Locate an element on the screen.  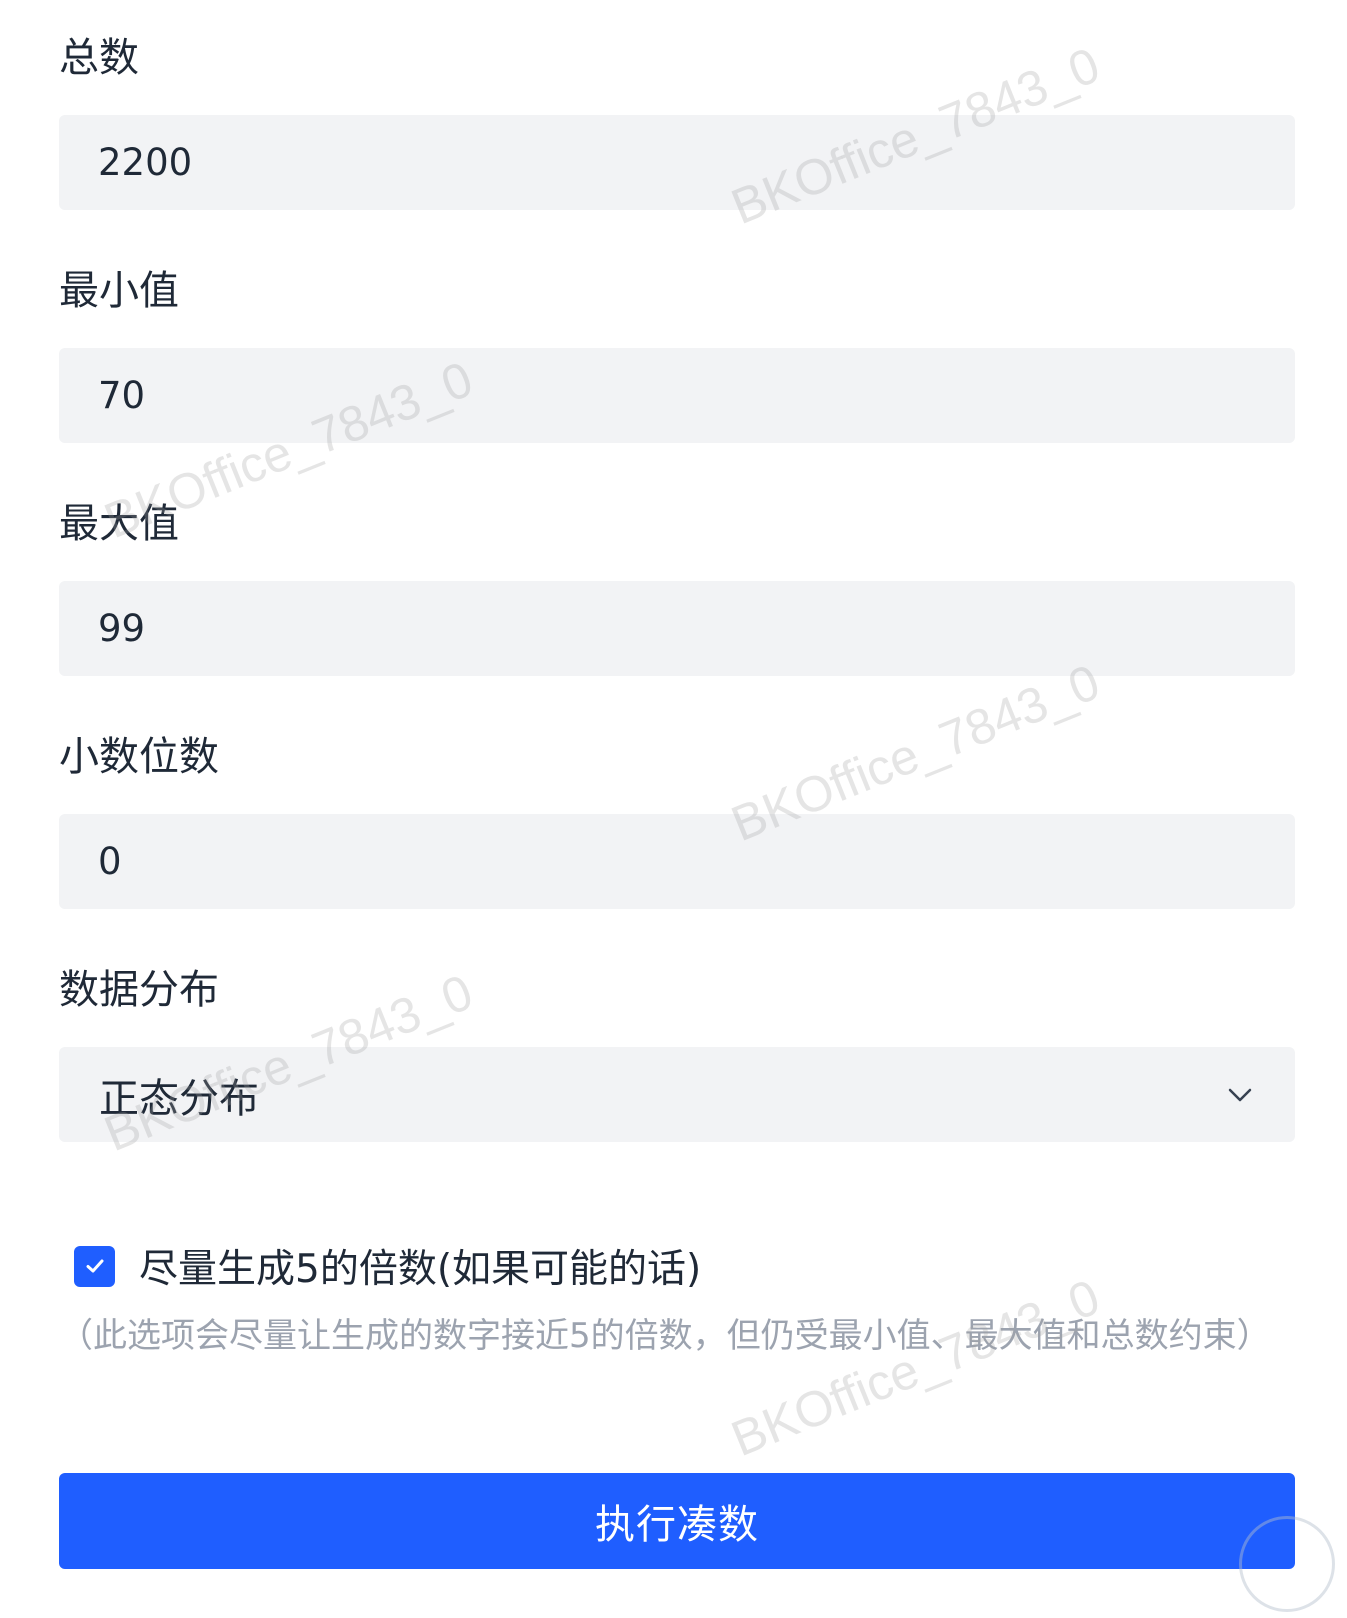
multiple-of-five-option: 尽量生成5的倍数(如果可能的话) is located at coordinates (387, 1266).